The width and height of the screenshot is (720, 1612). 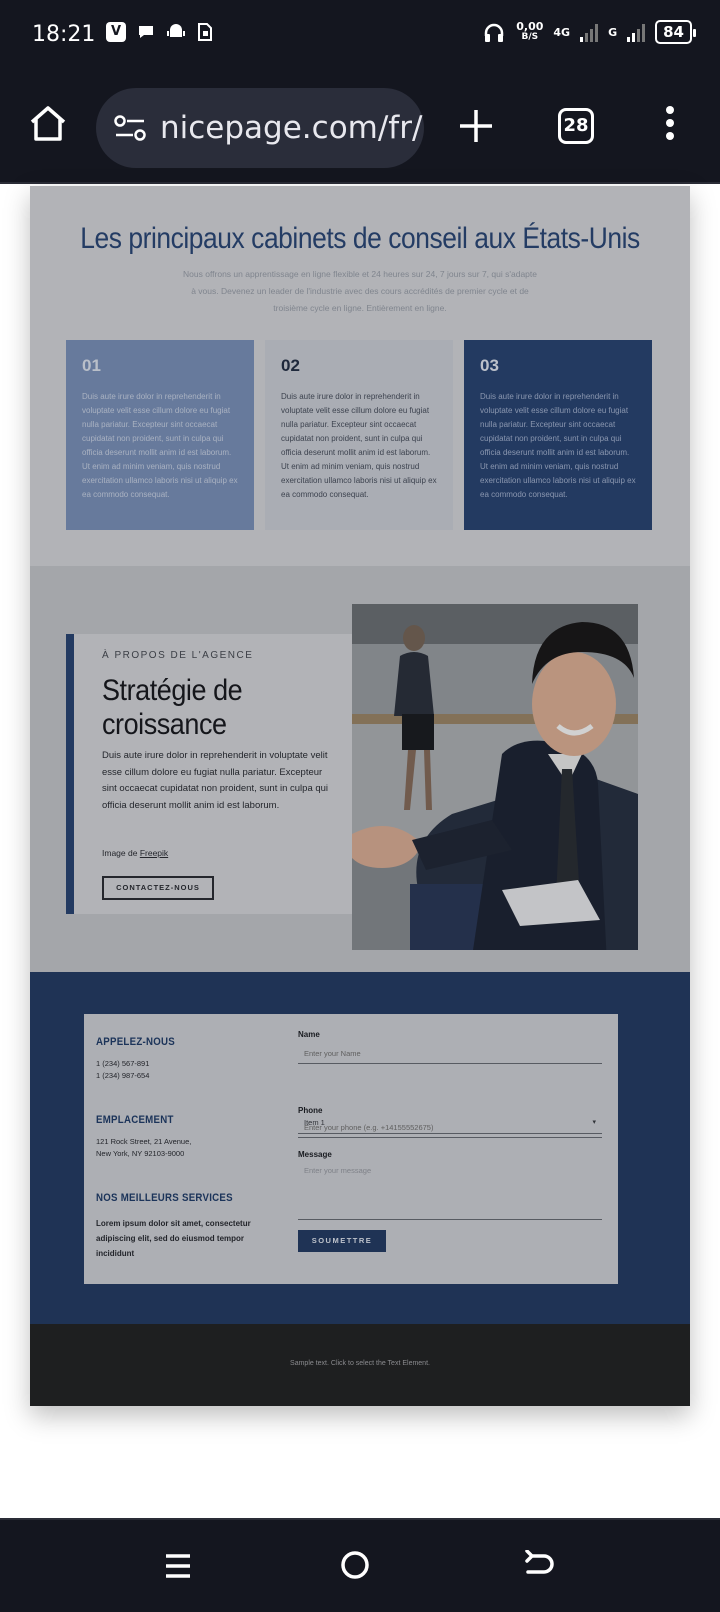 I want to click on notification-icons: V, so click(x=160, y=32).